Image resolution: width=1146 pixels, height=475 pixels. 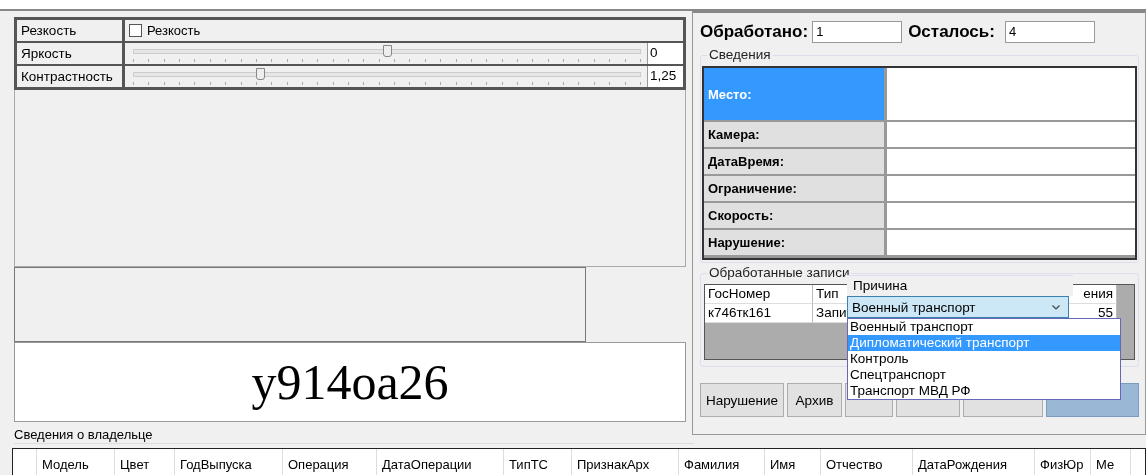 What do you see at coordinates (722, 462) in the screenshot?
I see `column-header: Фамилия` at bounding box center [722, 462].